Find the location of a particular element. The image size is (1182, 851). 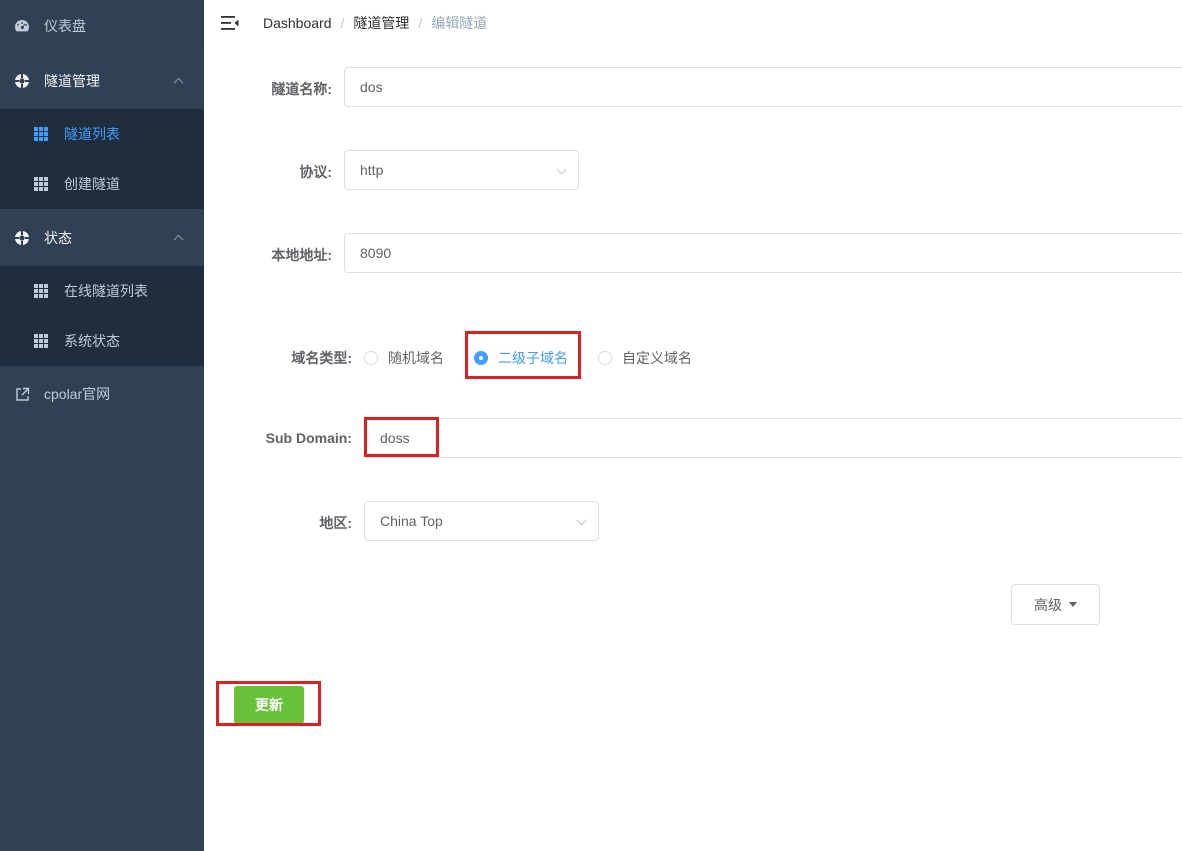

breadcrumb-dashboard: Dashboard is located at coordinates (297, 23).